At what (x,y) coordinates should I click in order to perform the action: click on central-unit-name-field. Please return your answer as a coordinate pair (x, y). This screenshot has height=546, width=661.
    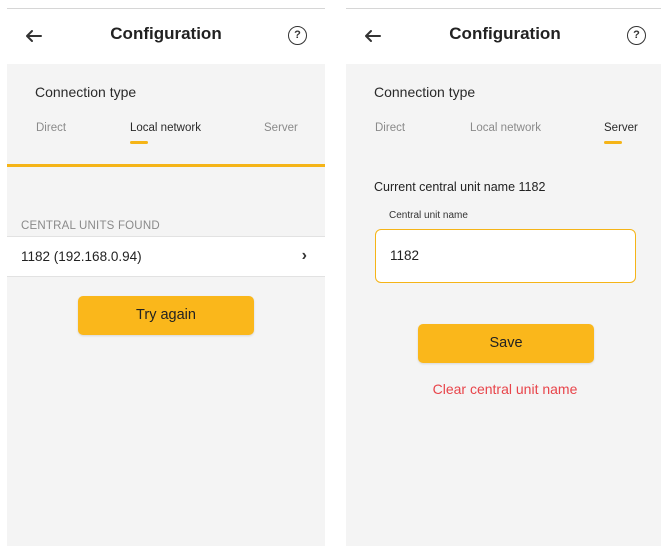
    Looking at the image, I should click on (505, 256).